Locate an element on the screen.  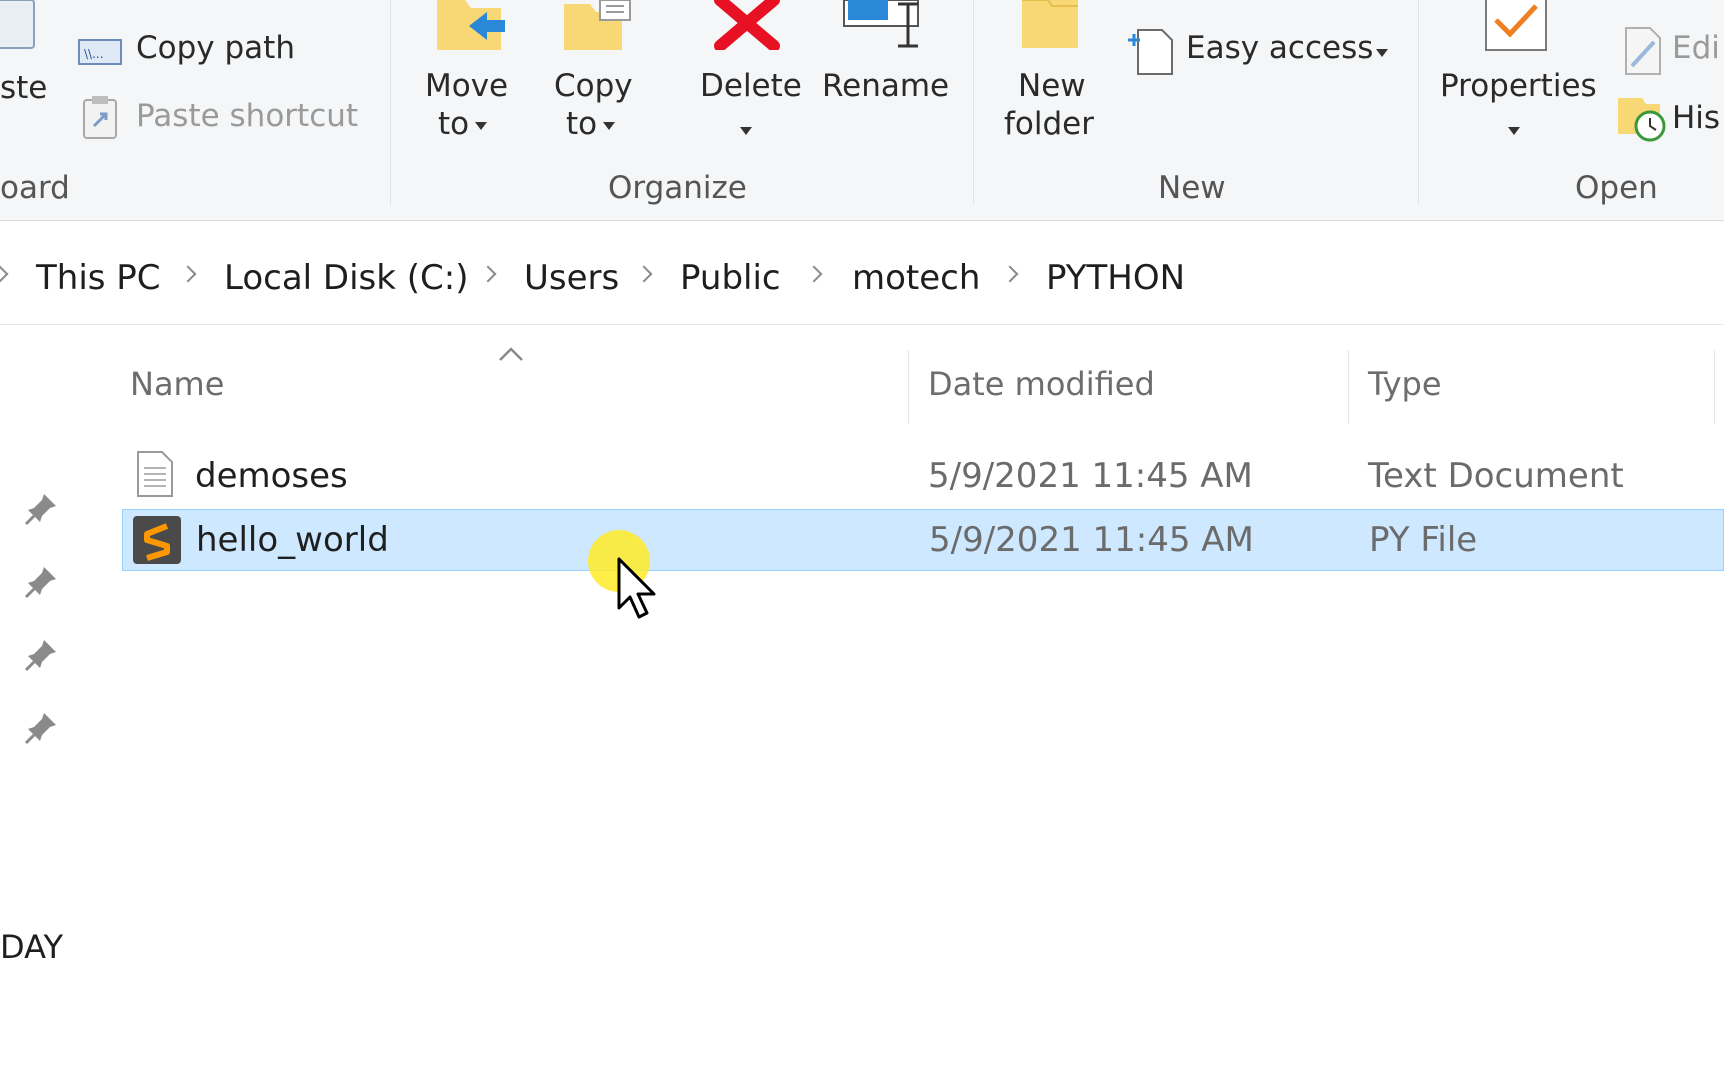
new-folder-button: New folder is located at coordinates (1053, 75).